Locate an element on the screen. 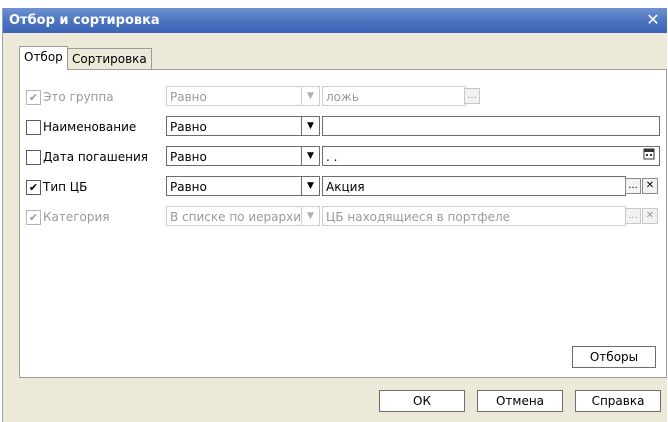 This screenshot has height=422, width=668. name-condition-select: Равно is located at coordinates (234, 126).